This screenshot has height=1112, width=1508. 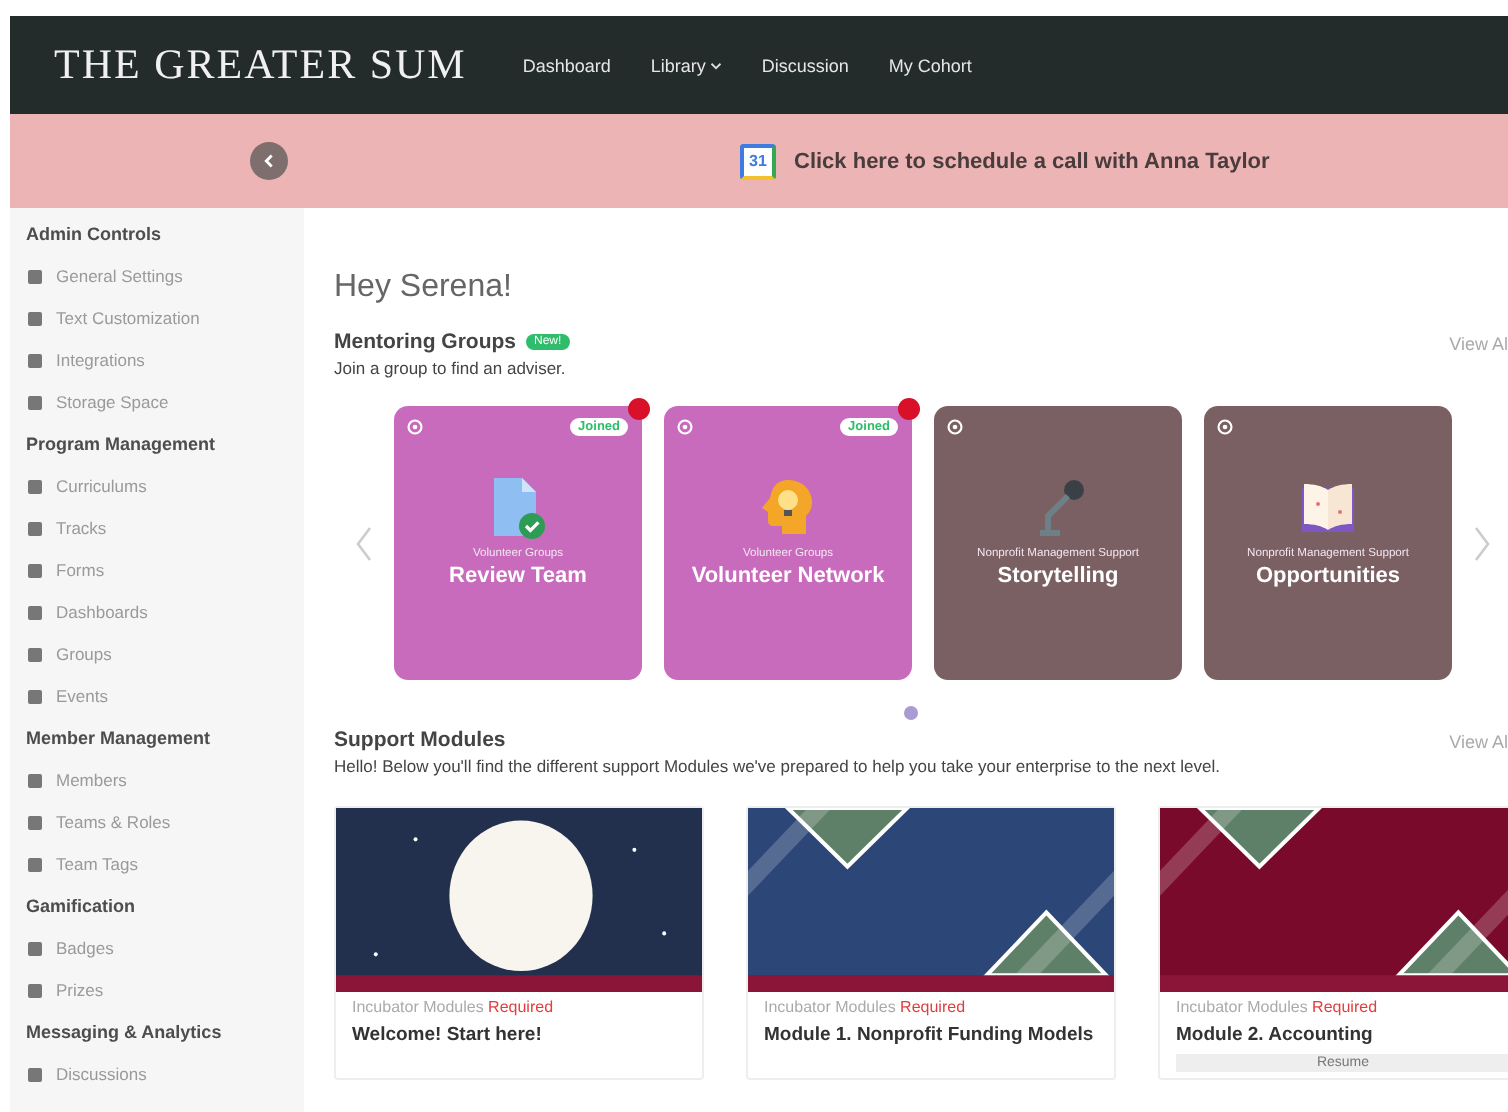 I want to click on chevron-right-icon, so click(x=1482, y=543).